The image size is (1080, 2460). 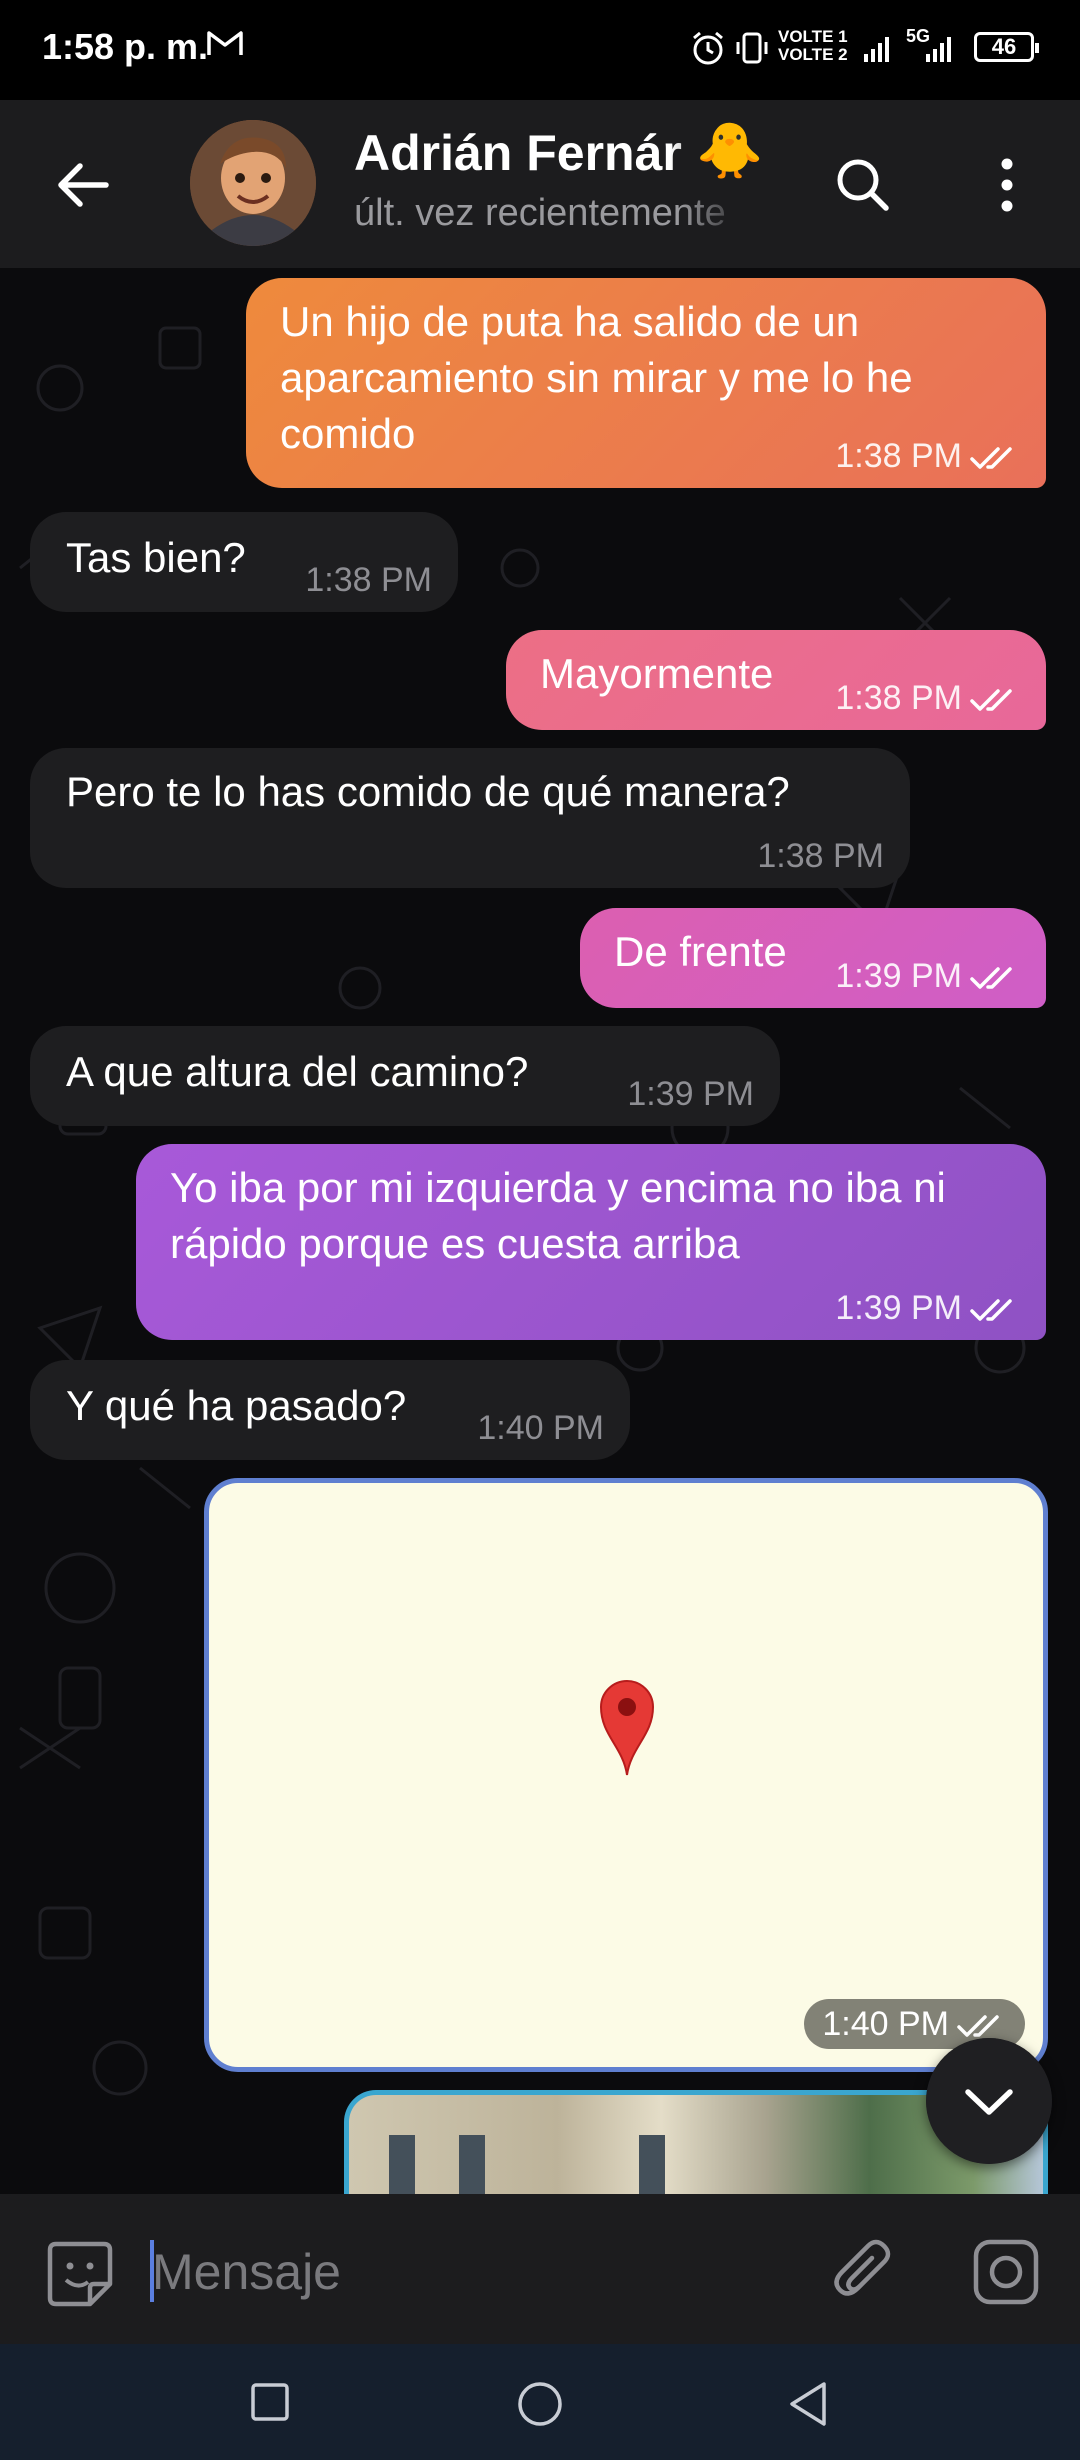 What do you see at coordinates (813, 54) in the screenshot?
I see `volte2-label: VOLTE 2` at bounding box center [813, 54].